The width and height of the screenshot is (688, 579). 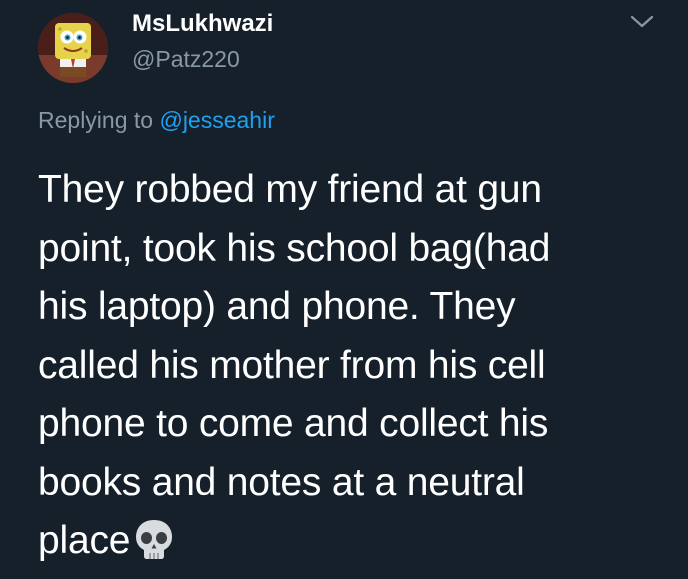 What do you see at coordinates (186, 59) in the screenshot?
I see `user-handle: @Patz220` at bounding box center [186, 59].